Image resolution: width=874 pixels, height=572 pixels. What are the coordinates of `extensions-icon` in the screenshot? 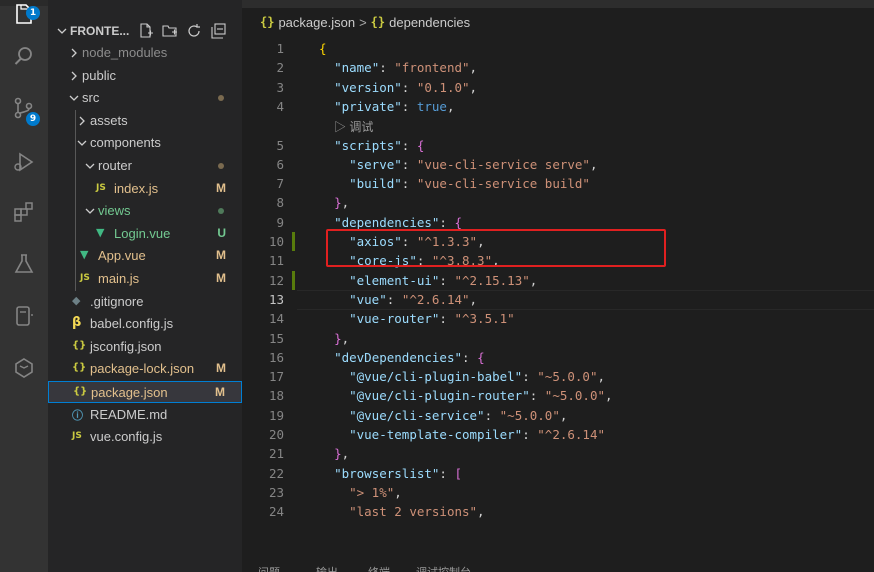 It's located at (24, 212).